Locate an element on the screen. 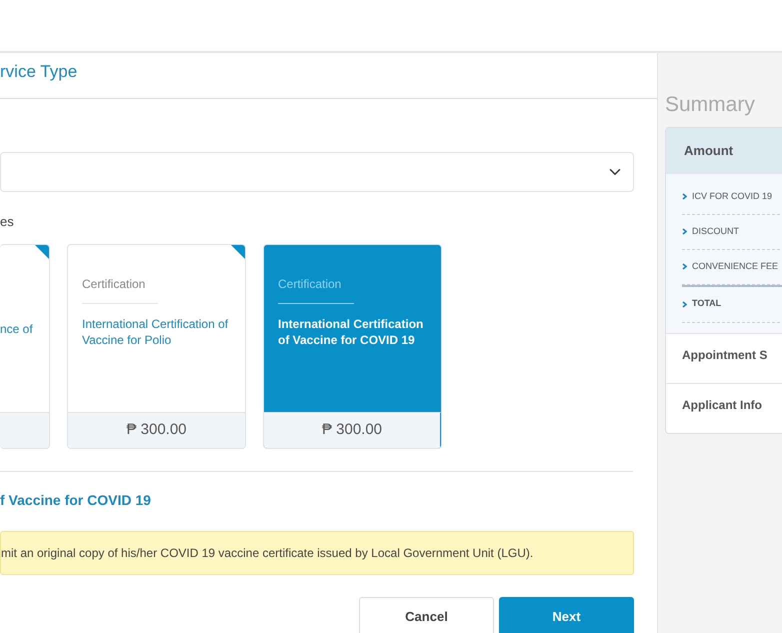 This screenshot has height=633, width=782. summary-item-label: CONVENIENCE FEE is located at coordinates (735, 266).